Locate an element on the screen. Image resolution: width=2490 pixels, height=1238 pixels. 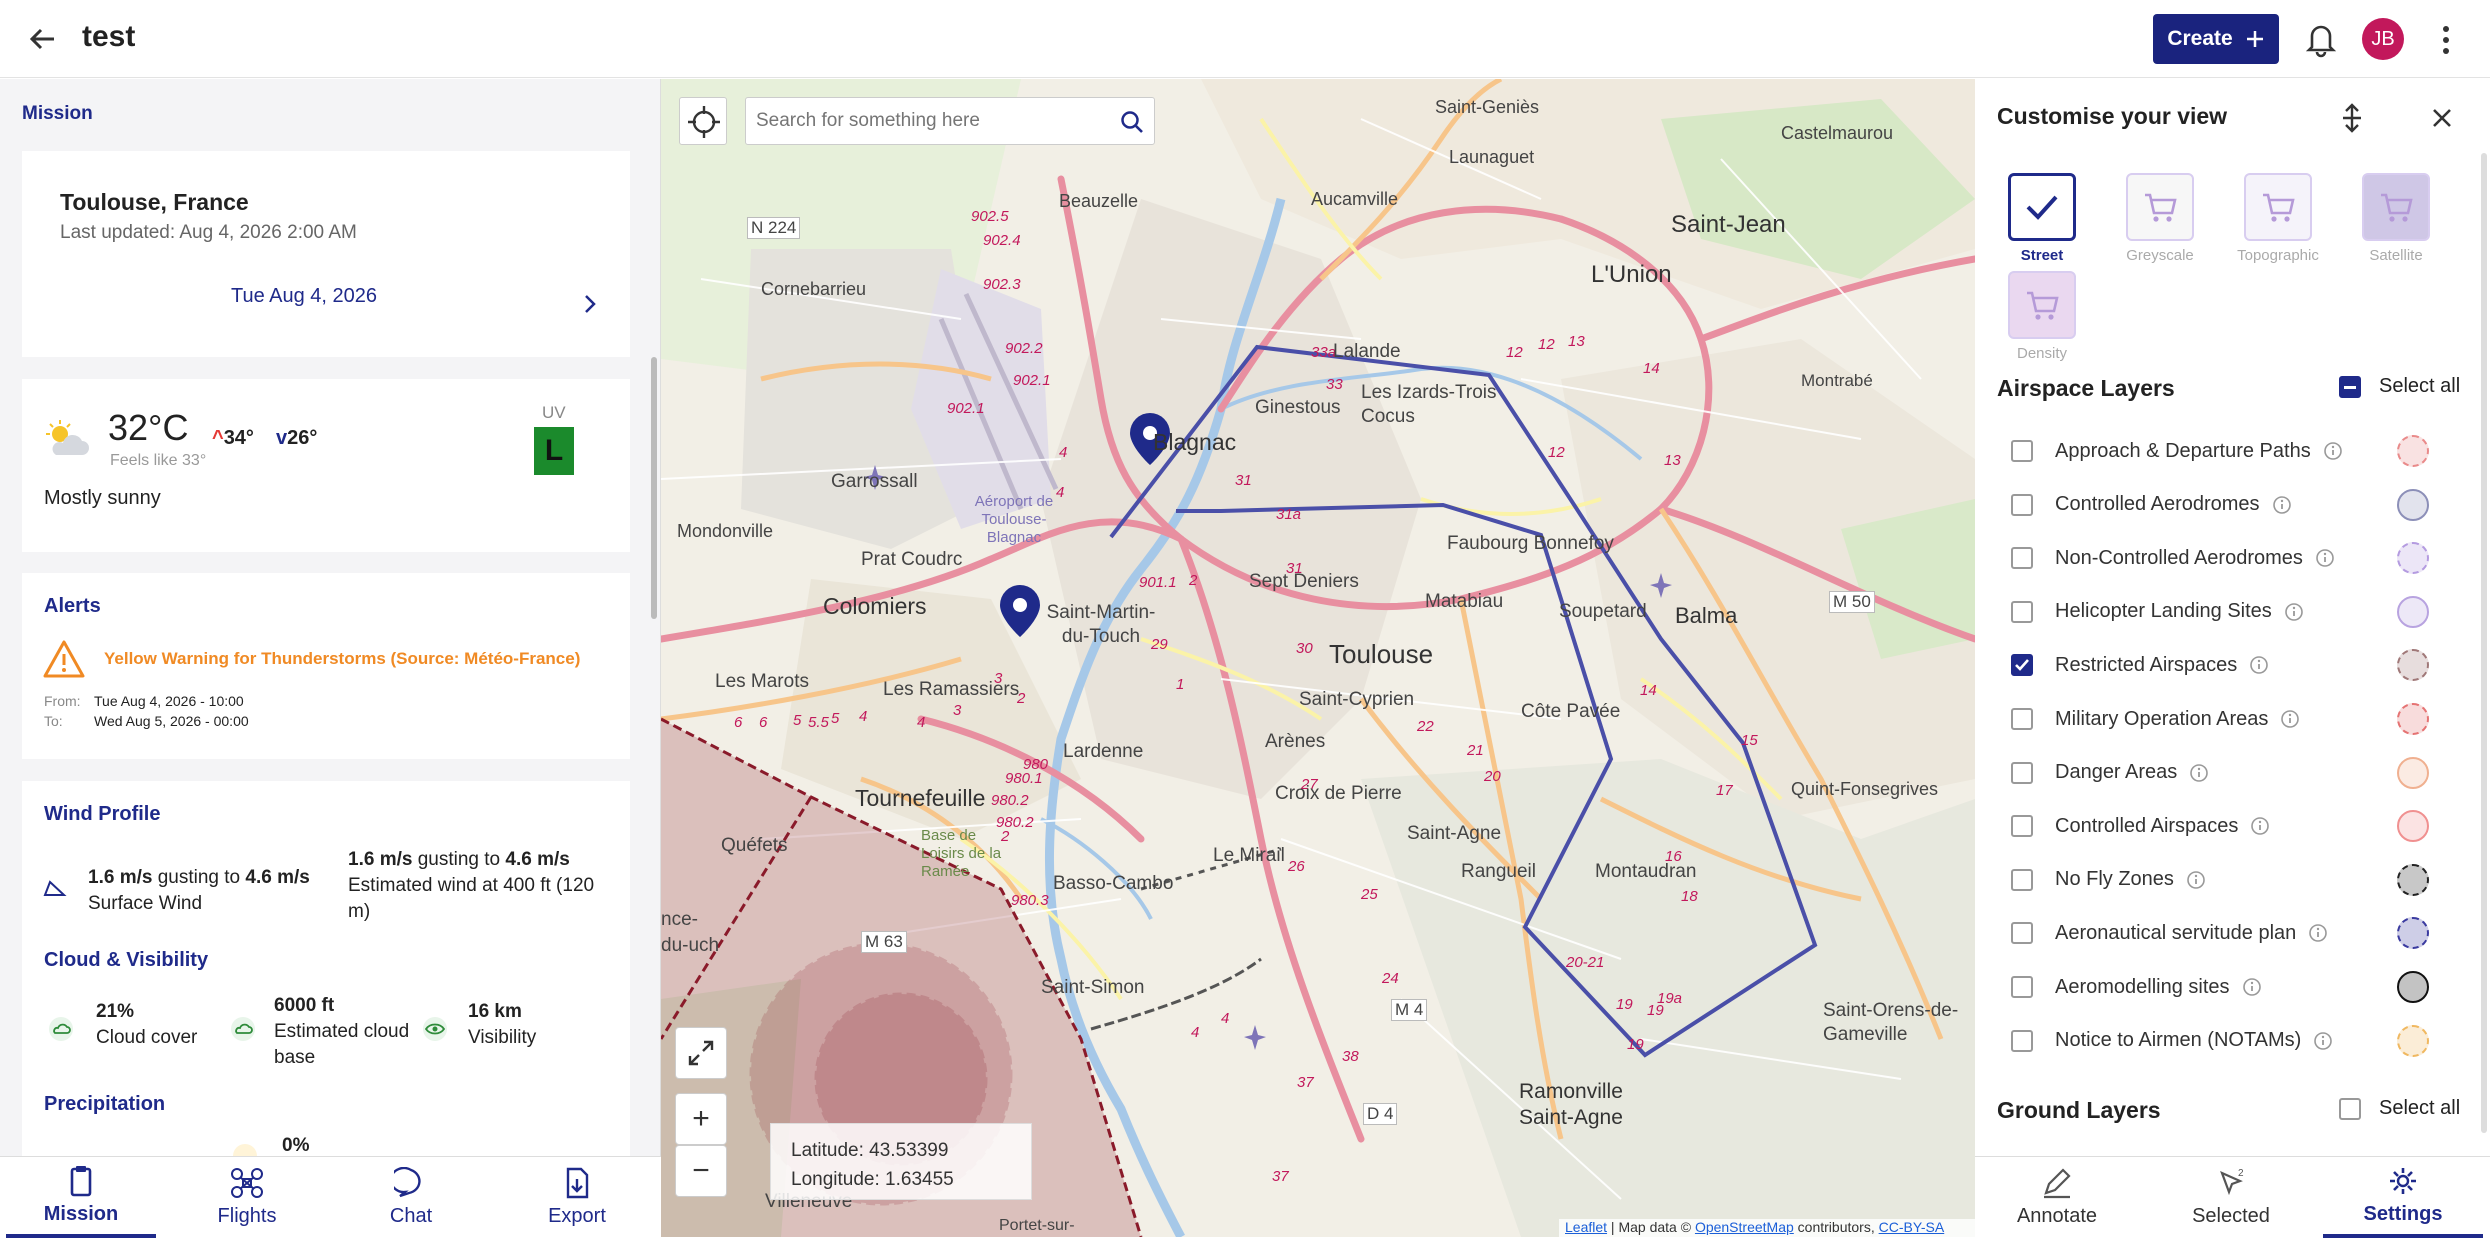
left-scrollbar is located at coordinates (654, 488).